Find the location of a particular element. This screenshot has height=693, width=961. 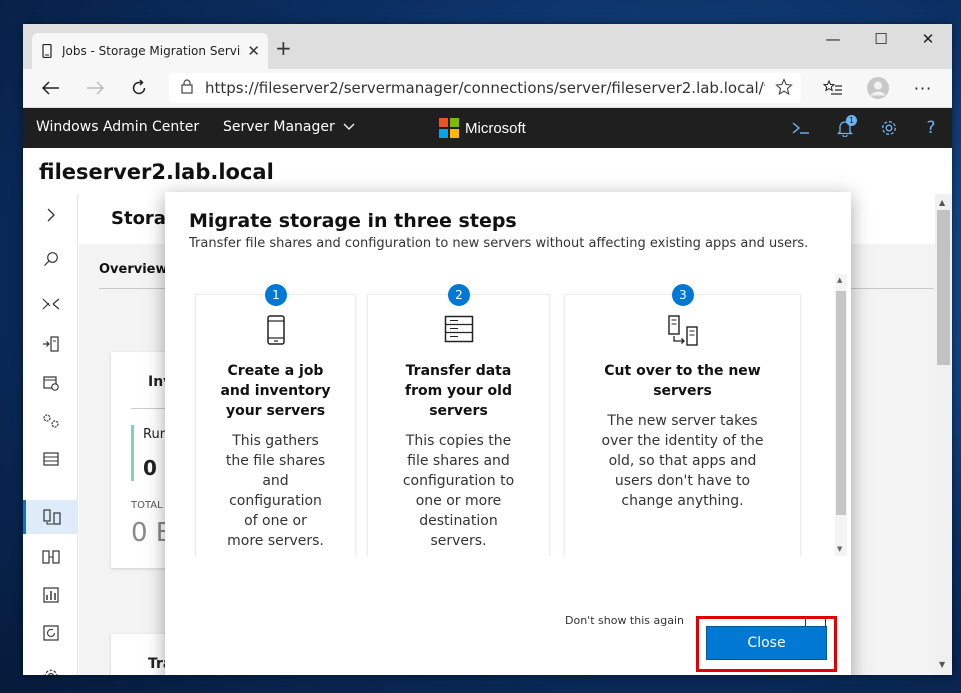

chevron-down-icon is located at coordinates (349, 127).